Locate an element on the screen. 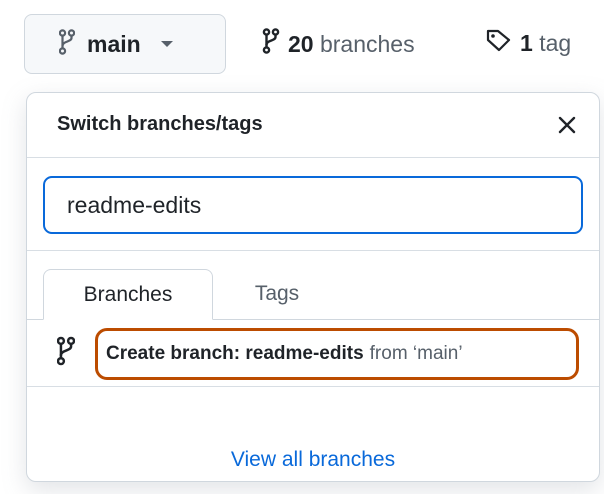  tags-label: tag is located at coordinates (555, 42).